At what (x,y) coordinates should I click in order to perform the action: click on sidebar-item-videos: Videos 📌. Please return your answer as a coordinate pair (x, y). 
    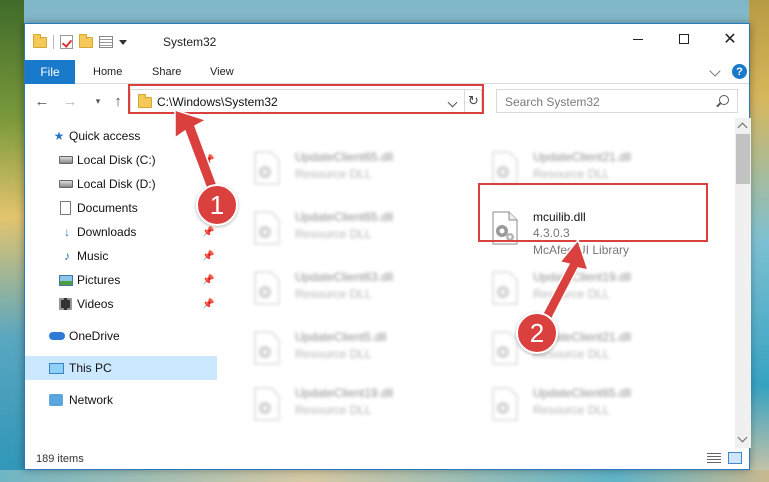
    Looking at the image, I should click on (121, 304).